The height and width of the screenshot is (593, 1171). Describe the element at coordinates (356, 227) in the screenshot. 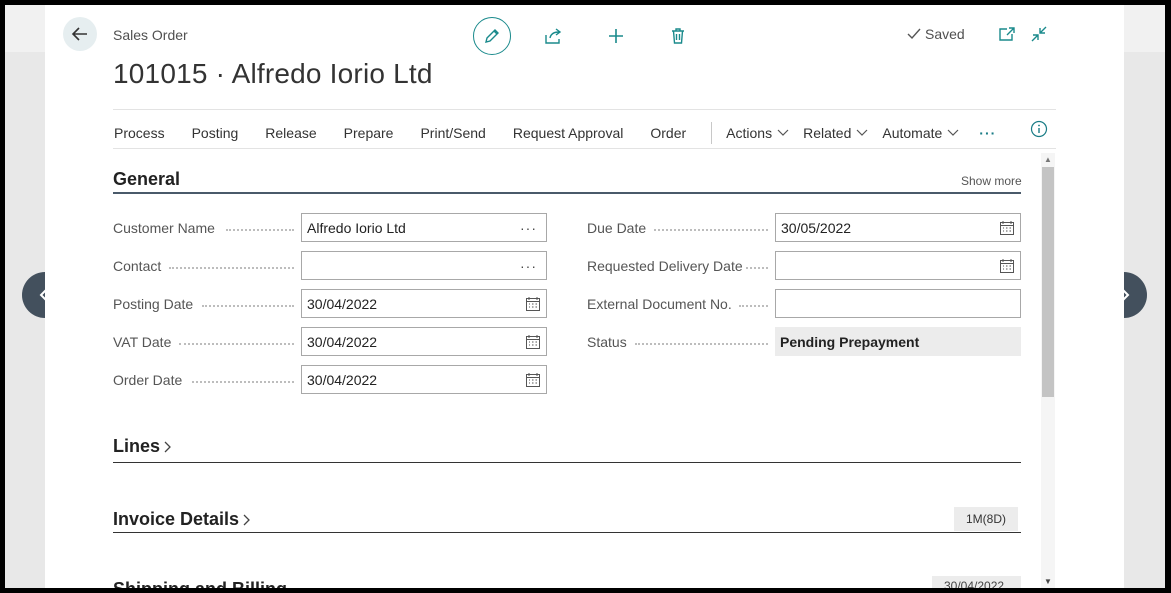

I see `field-value: Alfredo Iorio Ltd` at that location.